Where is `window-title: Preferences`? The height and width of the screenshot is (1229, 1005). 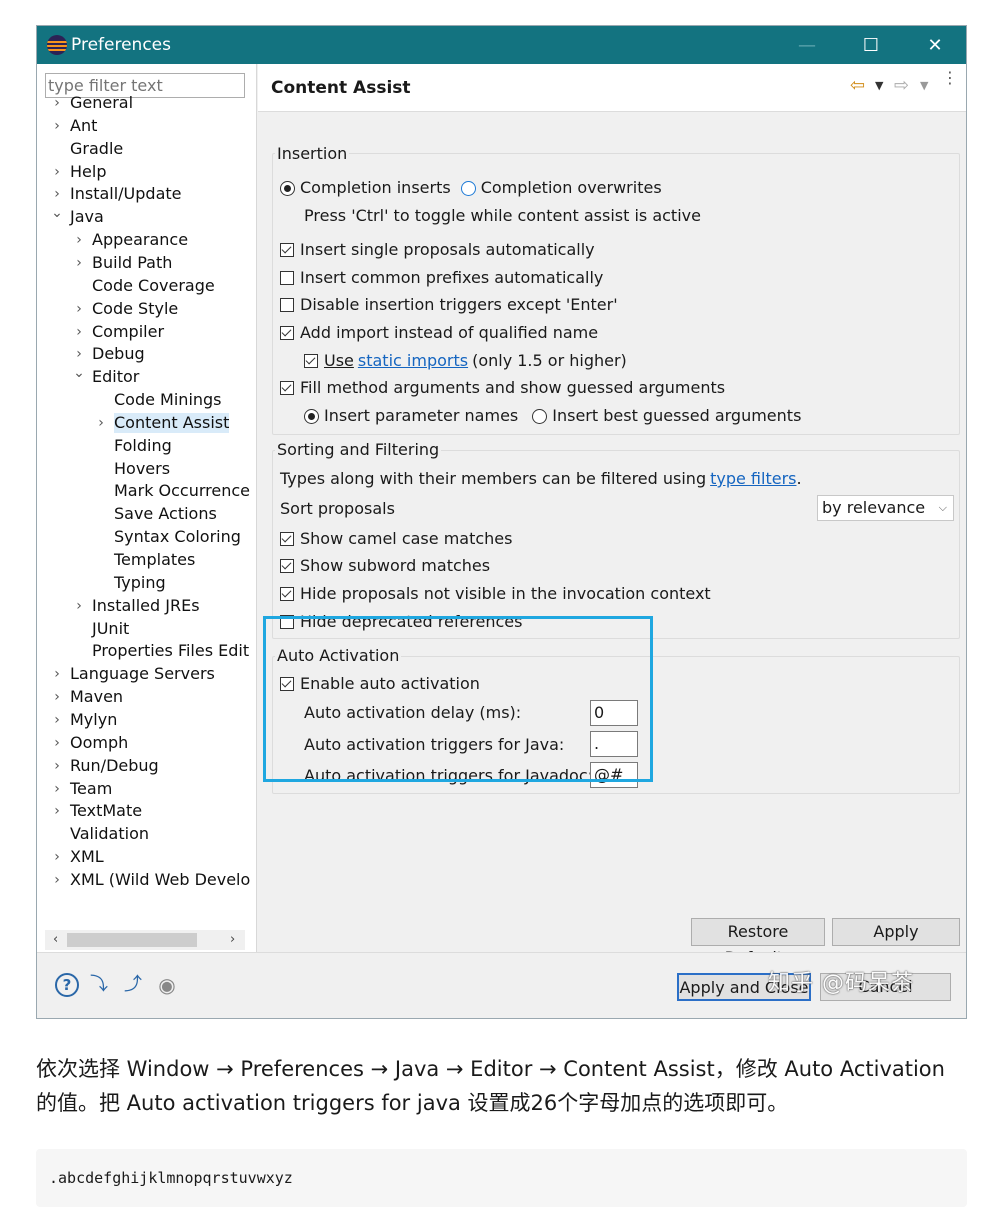 window-title: Preferences is located at coordinates (121, 45).